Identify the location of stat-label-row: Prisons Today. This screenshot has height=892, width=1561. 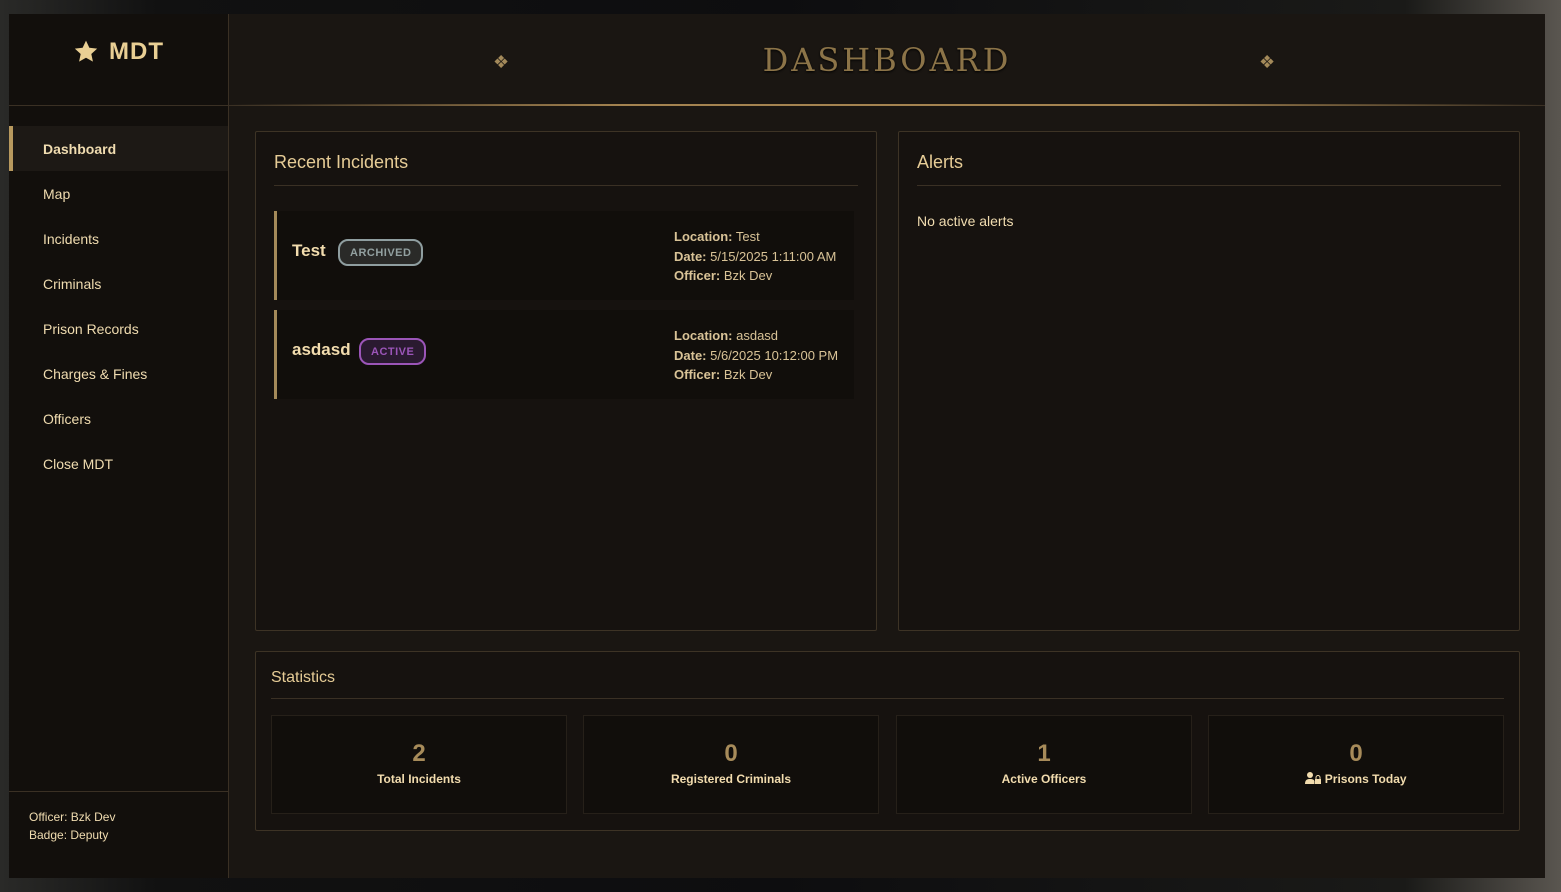
(1356, 779).